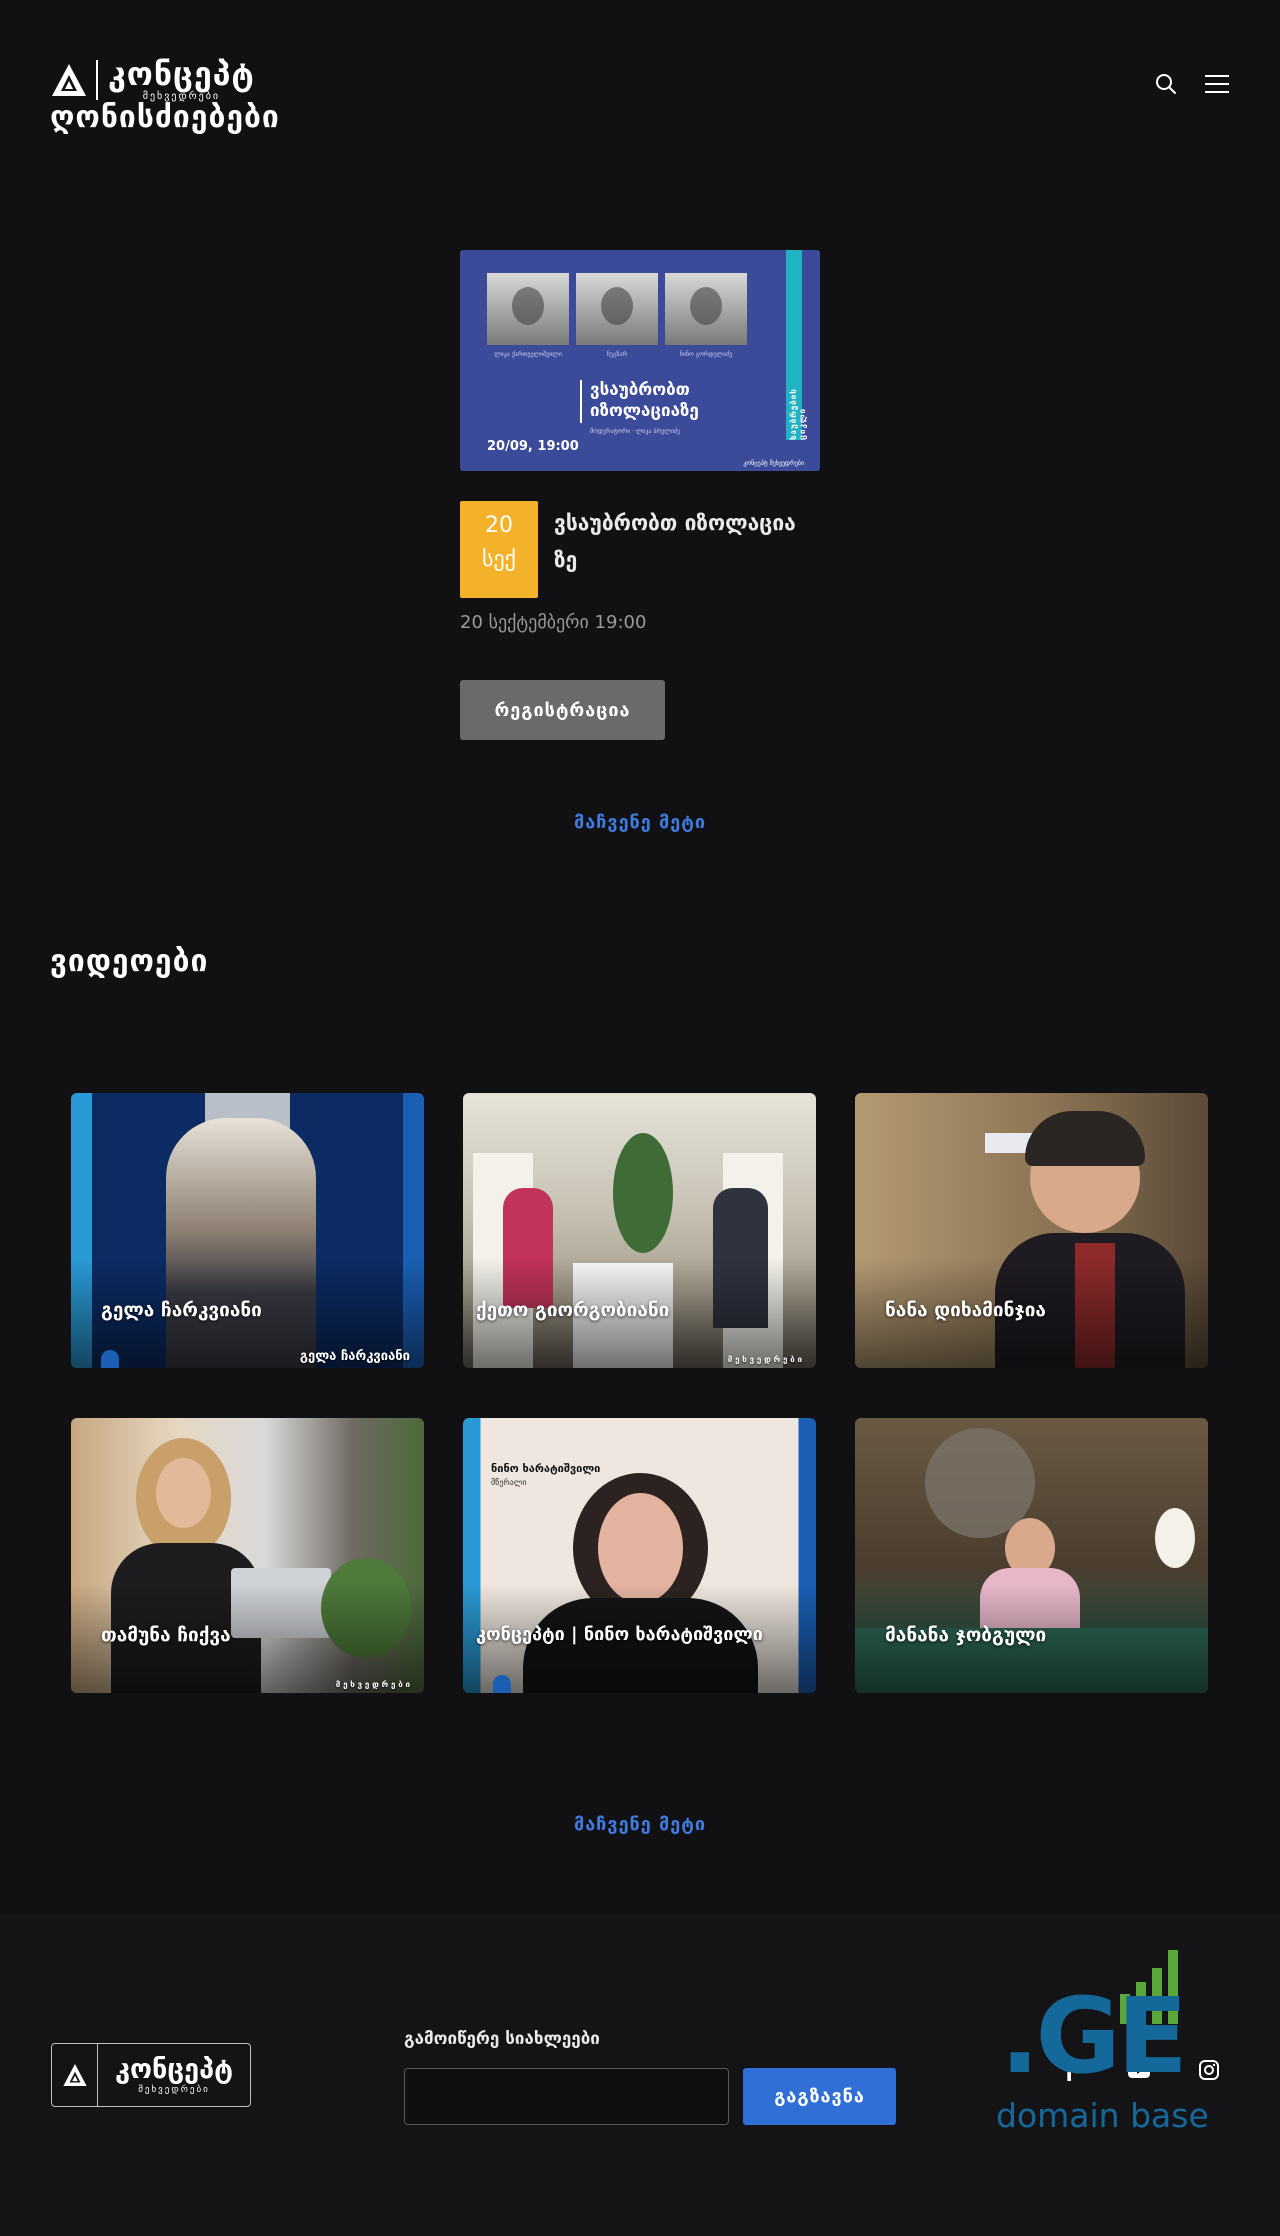  Describe the element at coordinates (819, 2096) in the screenshot. I see `newsletter-send-button: გაგზავნა` at that location.